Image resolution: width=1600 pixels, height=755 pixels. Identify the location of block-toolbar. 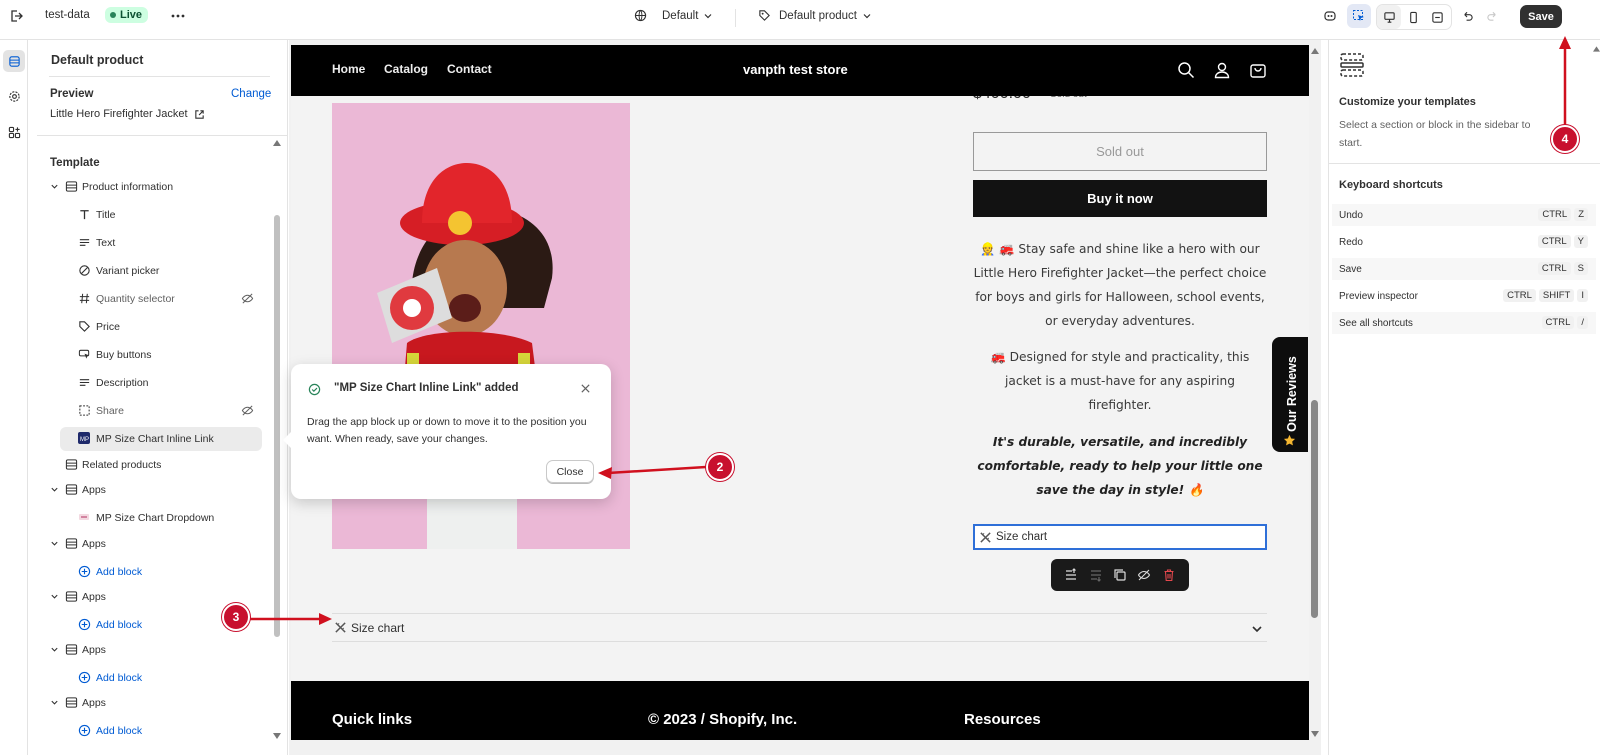
(1120, 575).